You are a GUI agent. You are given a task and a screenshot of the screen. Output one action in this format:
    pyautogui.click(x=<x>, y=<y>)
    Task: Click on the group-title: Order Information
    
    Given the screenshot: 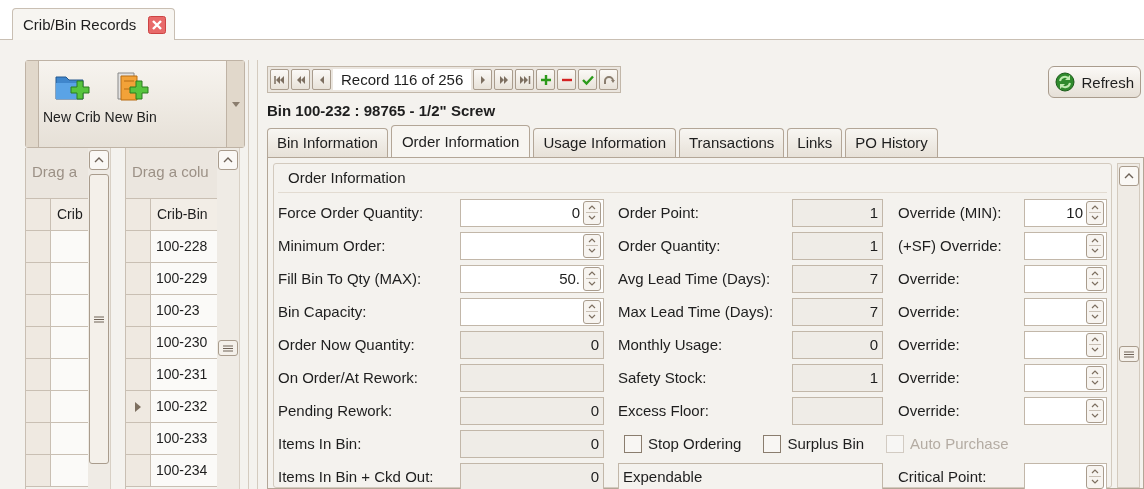 What is the action you would take?
    pyautogui.click(x=692, y=178)
    